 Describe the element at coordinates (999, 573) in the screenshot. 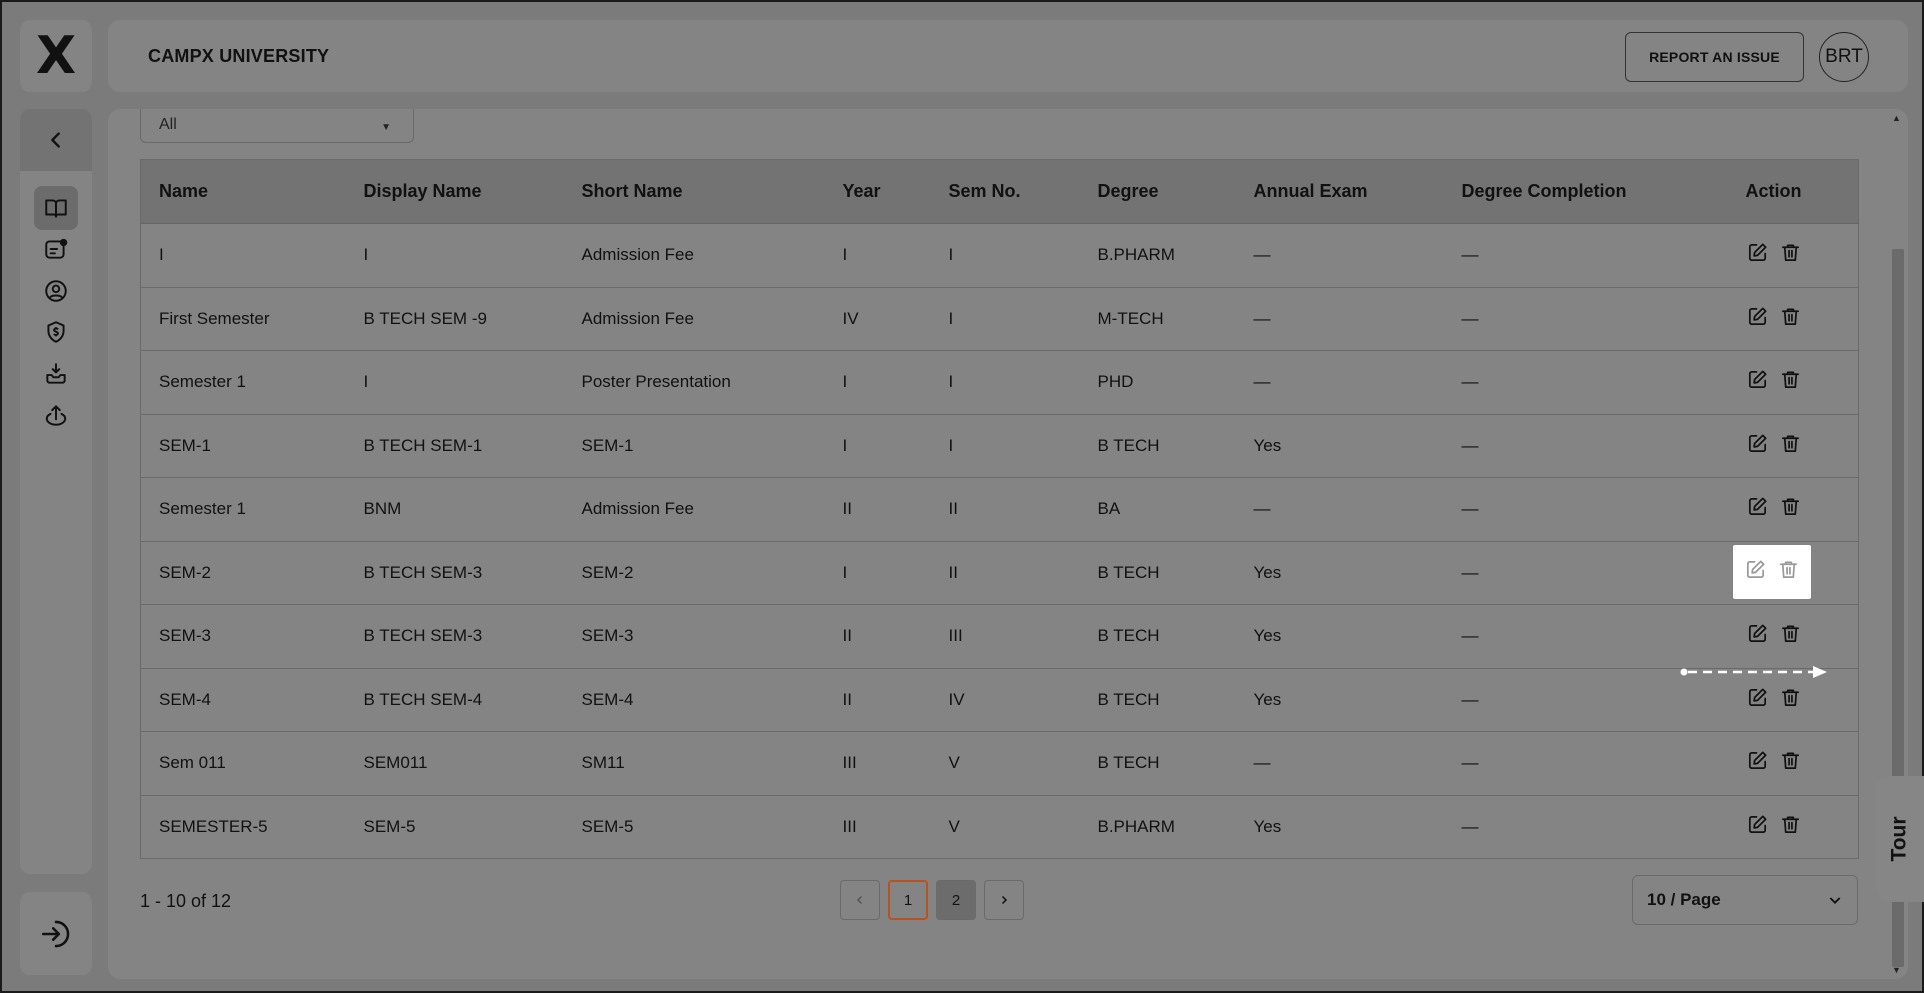

I see `table-row: SEM-2 B TECH SEM-3 SEM-2 I II B TECH Yes —` at that location.